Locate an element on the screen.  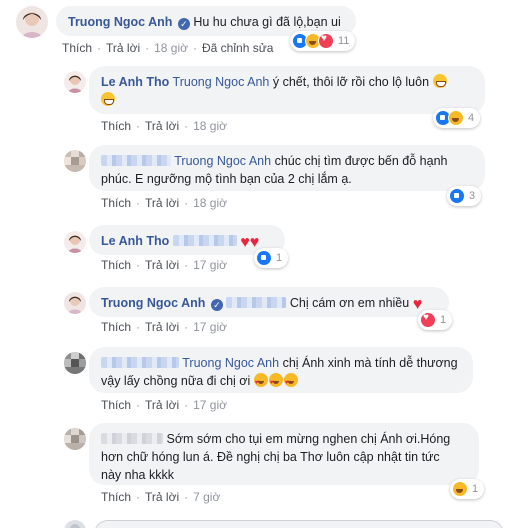
comment-text: Chị cám ơn em nhiều is located at coordinates (349, 303).